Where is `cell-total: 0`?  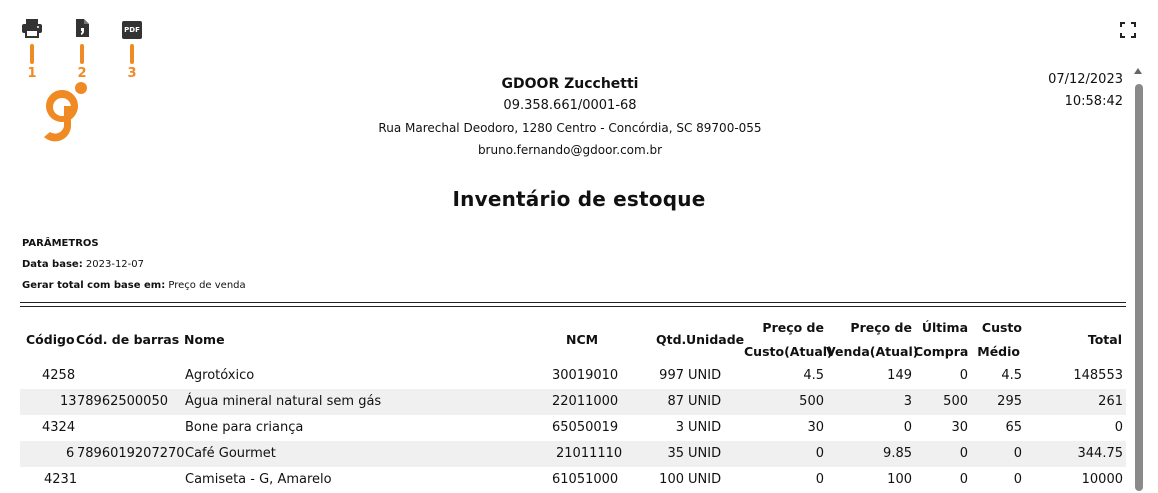 cell-total: 0 is located at coordinates (1118, 427).